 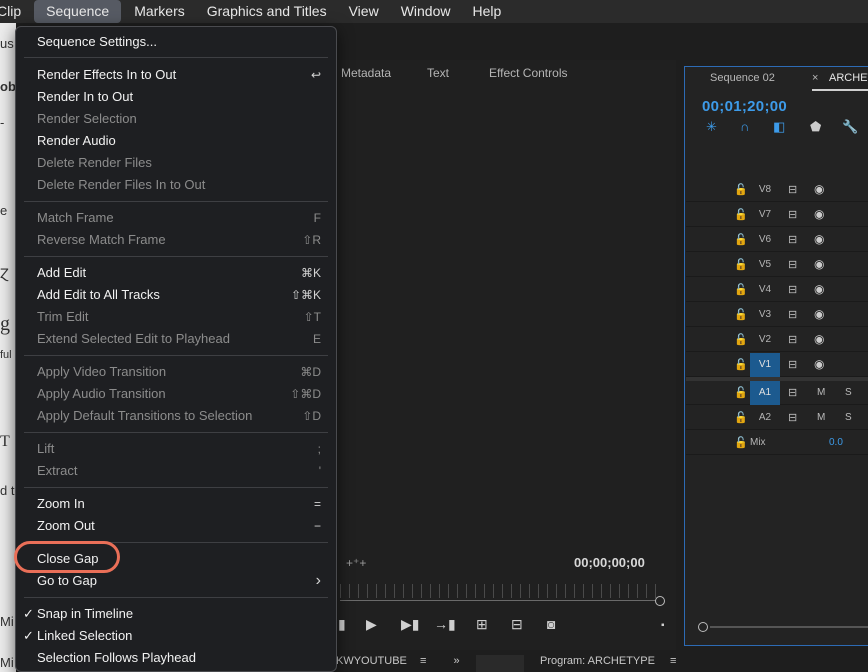 What do you see at coordinates (777, 379) in the screenshot?
I see `video-audio-divider` at bounding box center [777, 379].